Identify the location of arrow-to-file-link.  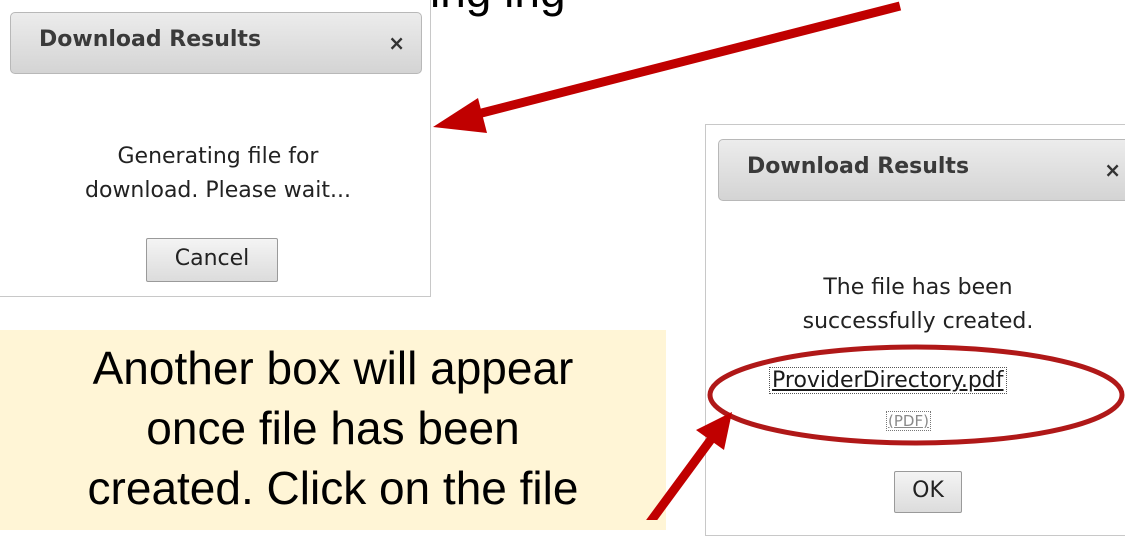
(689, 466).